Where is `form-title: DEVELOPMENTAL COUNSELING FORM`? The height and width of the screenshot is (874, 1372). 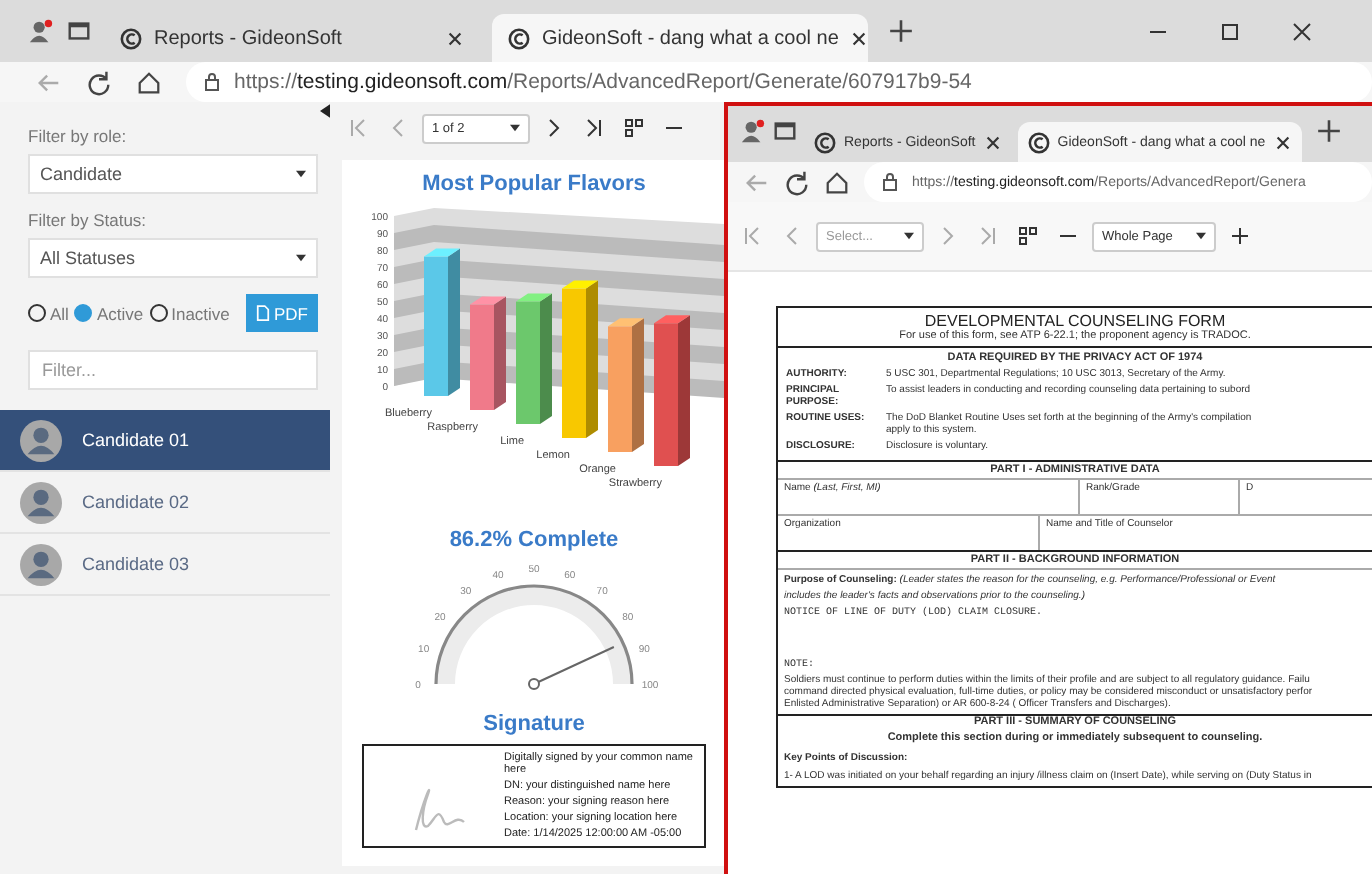 form-title: DEVELOPMENTAL COUNSELING FORM is located at coordinates (1075, 321).